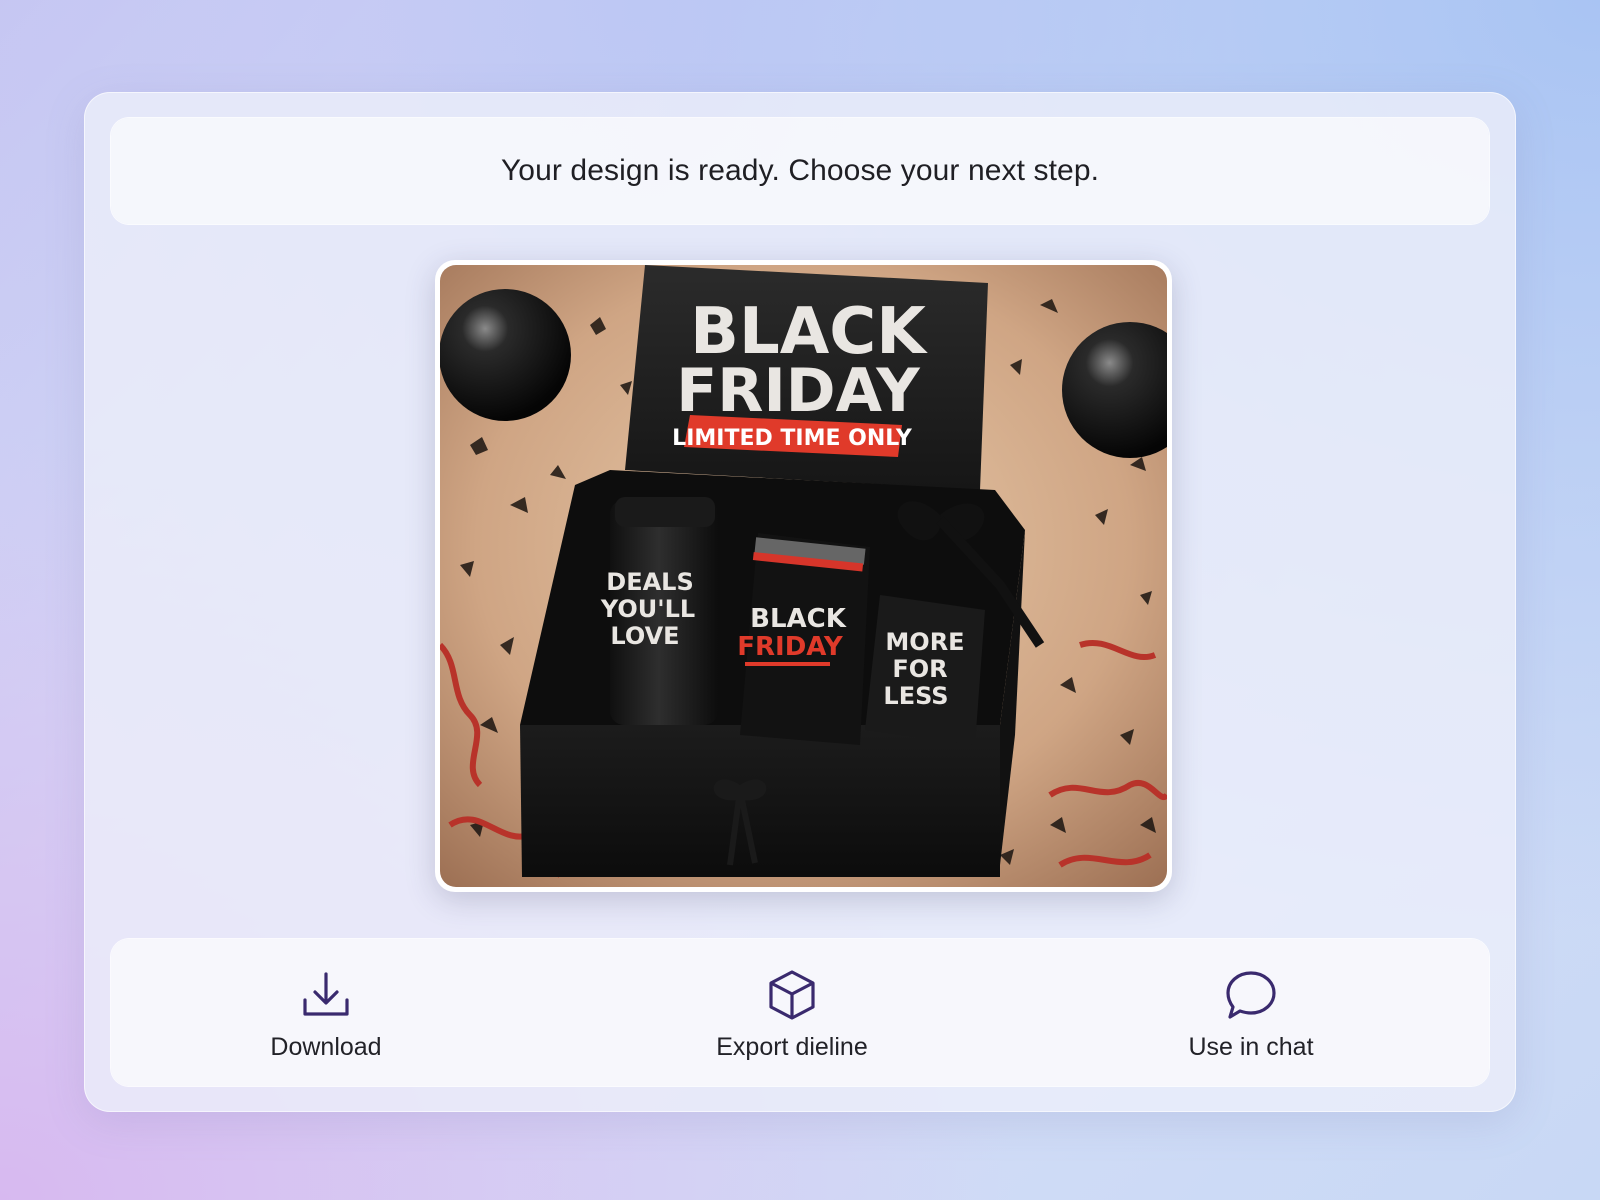 The width and height of the screenshot is (1600, 1200). Describe the element at coordinates (1251, 995) in the screenshot. I see `chat-bubble-icon` at that location.